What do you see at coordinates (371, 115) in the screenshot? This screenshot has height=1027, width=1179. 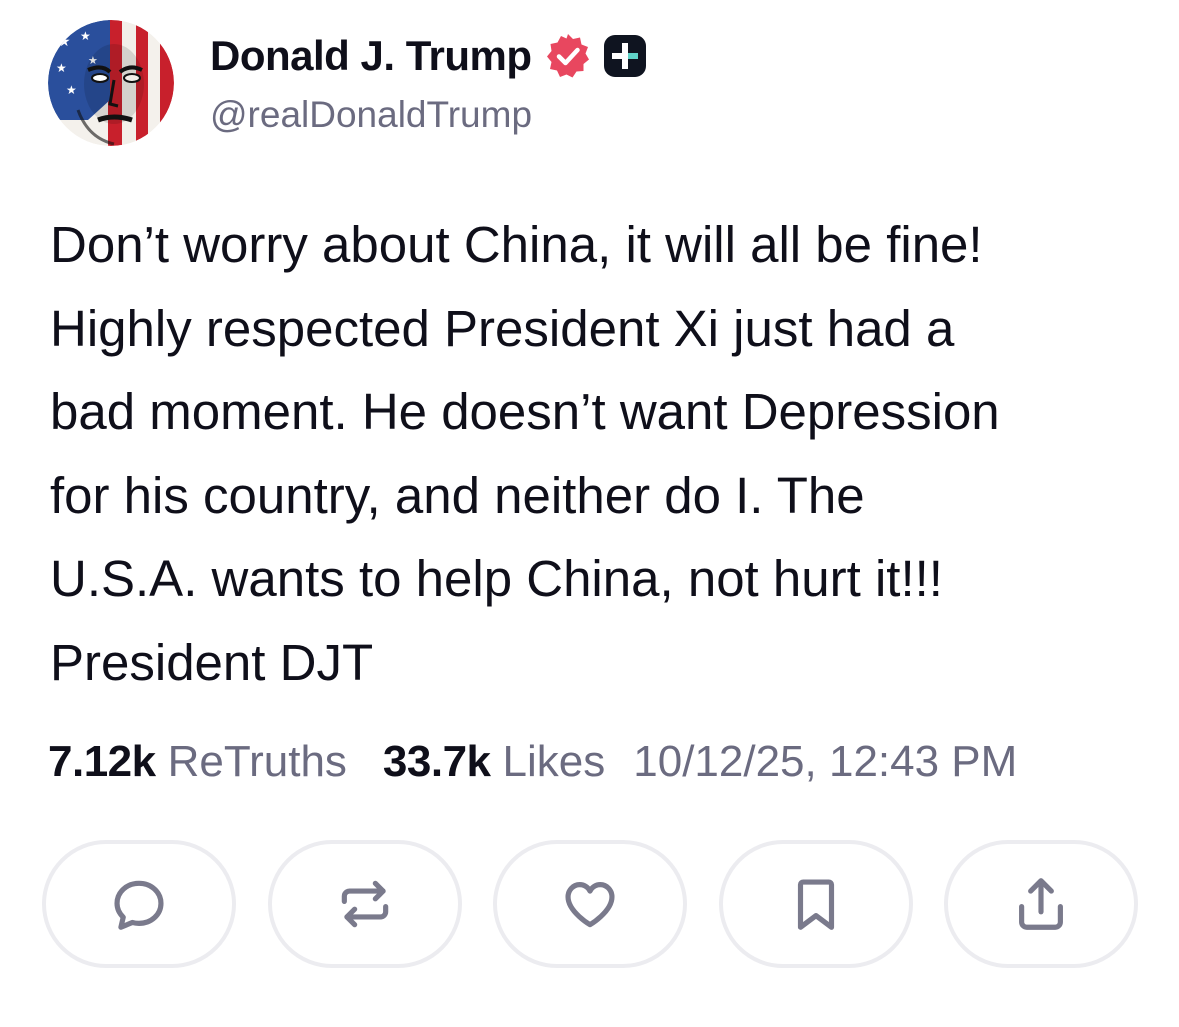 I see `user-handle: @realDonaldTrump` at bounding box center [371, 115].